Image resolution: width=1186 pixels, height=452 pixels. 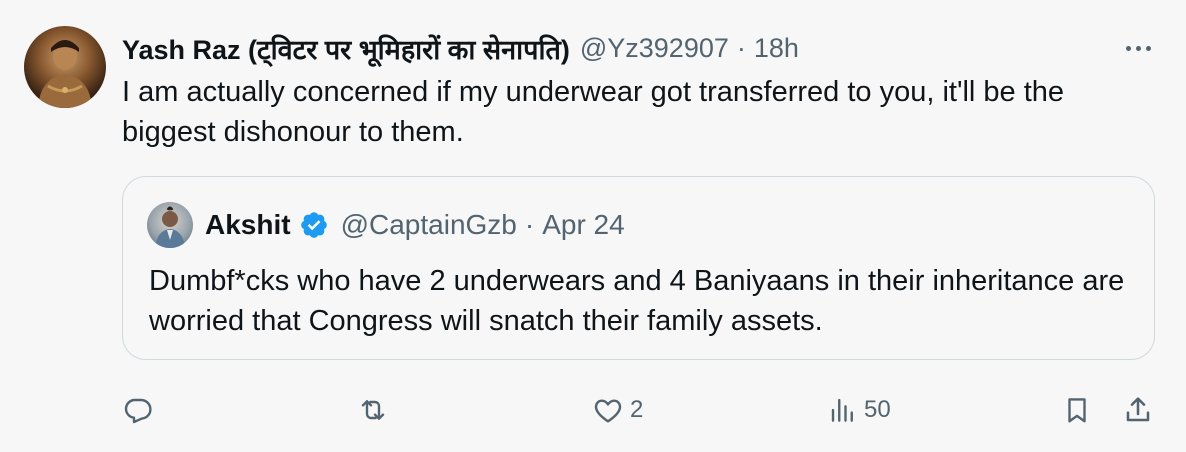 What do you see at coordinates (170, 225) in the screenshot?
I see `quoted-author-avatar` at bounding box center [170, 225].